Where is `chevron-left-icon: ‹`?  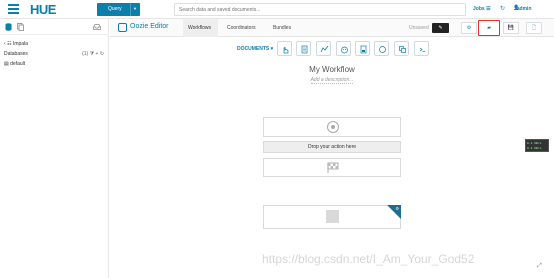 chevron-left-icon: ‹ is located at coordinates (5, 44).